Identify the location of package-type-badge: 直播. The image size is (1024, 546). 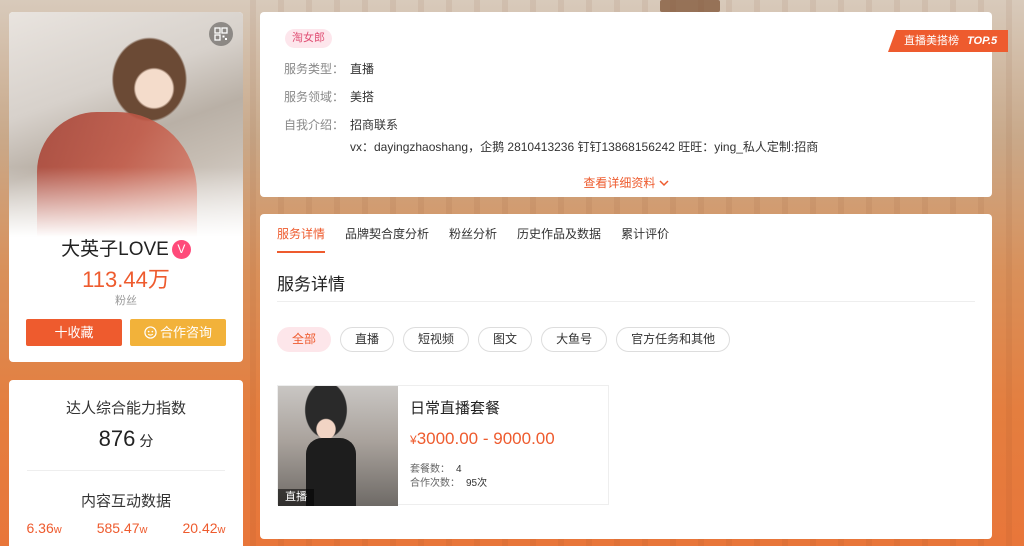
(296, 497).